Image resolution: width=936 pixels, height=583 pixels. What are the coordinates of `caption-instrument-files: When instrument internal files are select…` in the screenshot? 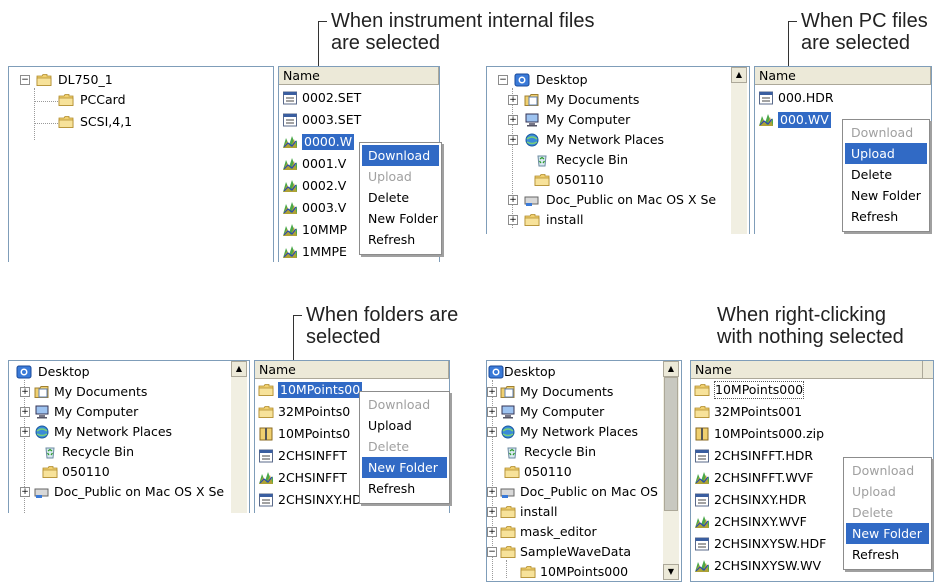 It's located at (463, 32).